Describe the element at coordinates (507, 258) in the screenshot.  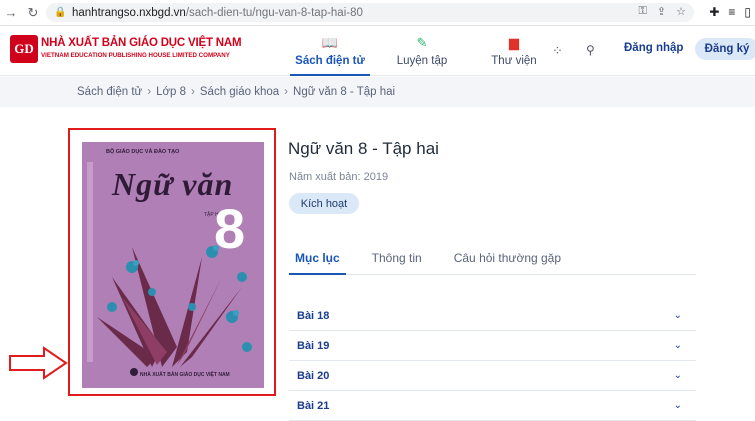
I see `tab-faq: Câu hỏi thường gặp` at that location.